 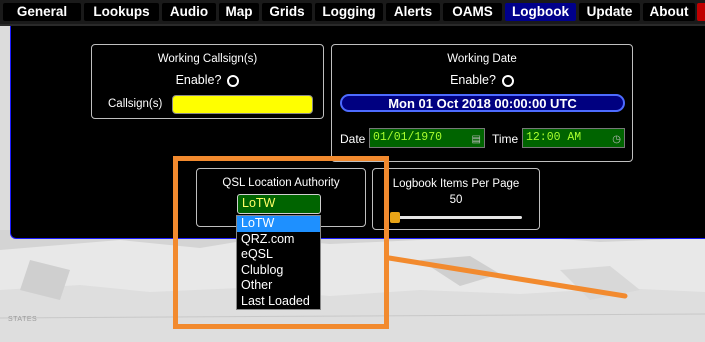 I want to click on tab-oams: OAMS, so click(x=472, y=12).